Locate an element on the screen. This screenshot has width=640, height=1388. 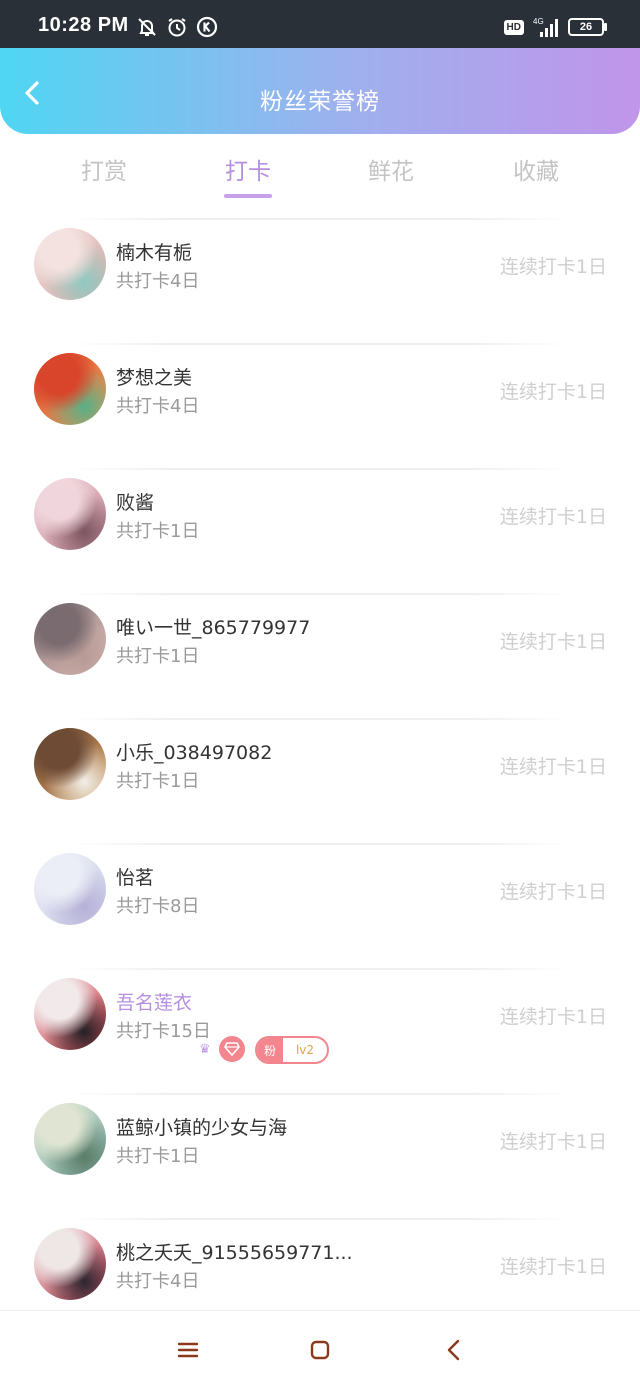
status-icons-left is located at coordinates (177, 27).